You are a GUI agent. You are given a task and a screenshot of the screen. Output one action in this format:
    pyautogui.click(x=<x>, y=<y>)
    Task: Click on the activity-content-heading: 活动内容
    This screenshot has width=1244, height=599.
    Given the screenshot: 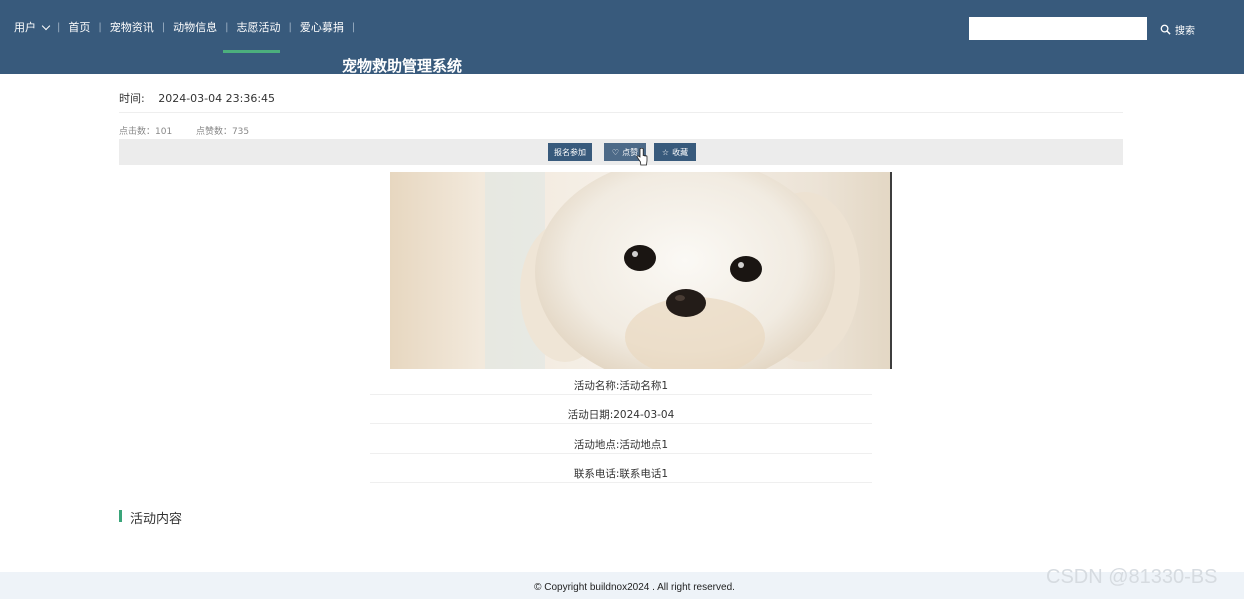 What is the action you would take?
    pyautogui.click(x=156, y=519)
    